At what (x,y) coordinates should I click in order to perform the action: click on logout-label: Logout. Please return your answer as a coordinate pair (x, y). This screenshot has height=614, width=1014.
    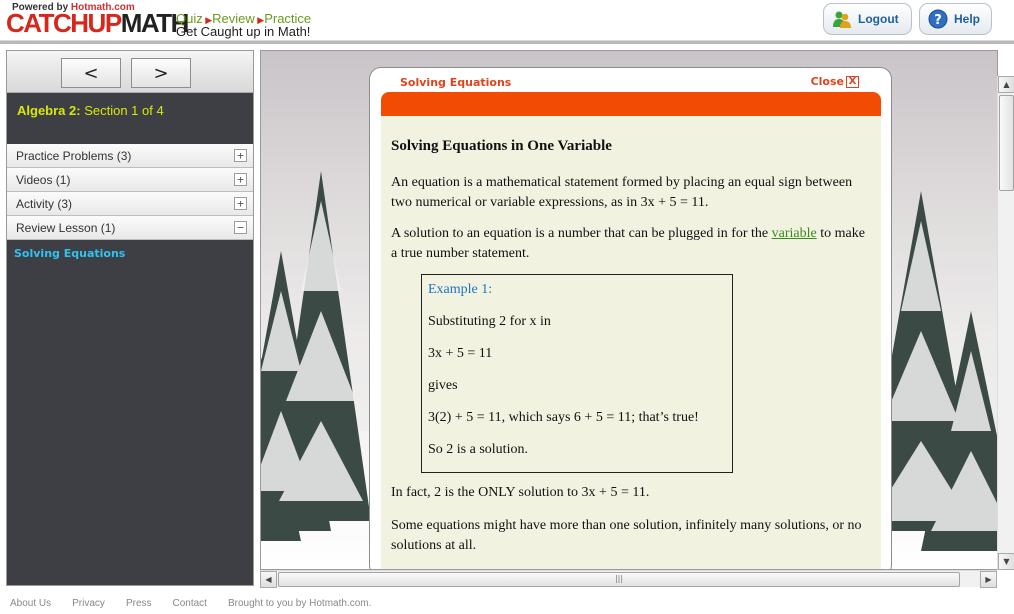
    Looking at the image, I should click on (878, 19).